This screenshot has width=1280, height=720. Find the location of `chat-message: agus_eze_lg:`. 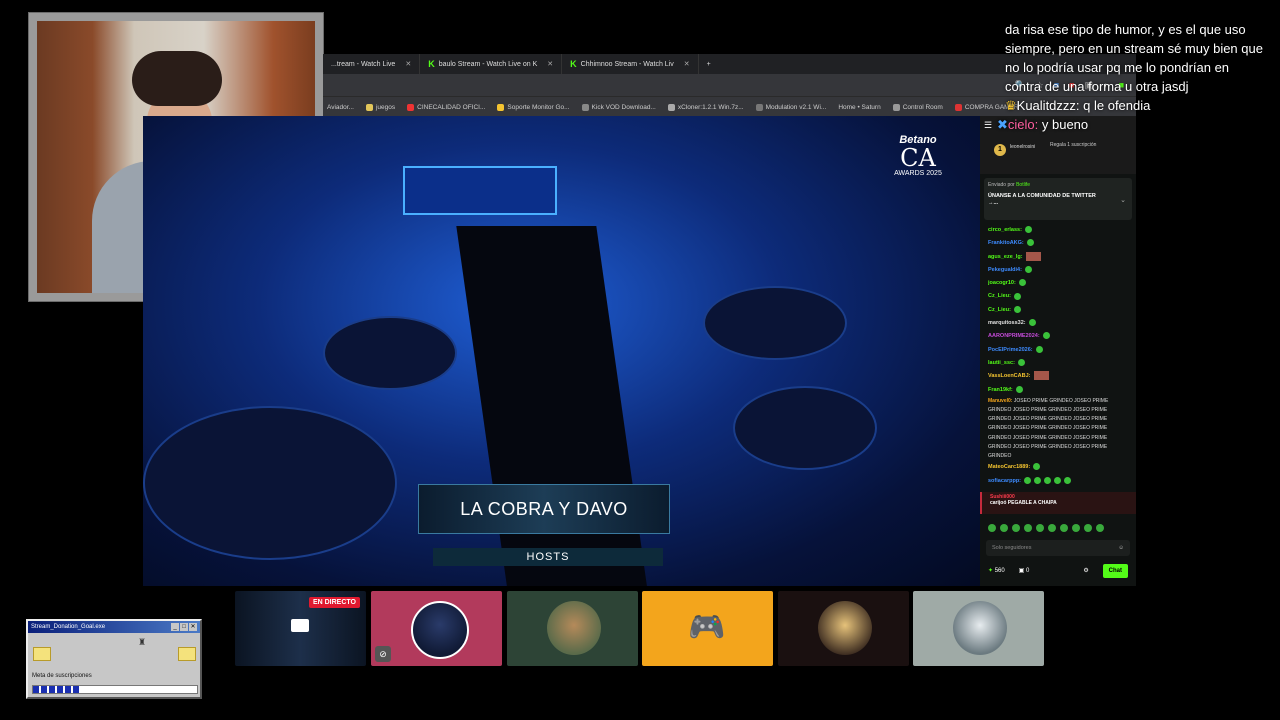

chat-message: agus_eze_lg: is located at coordinates (1058, 257).